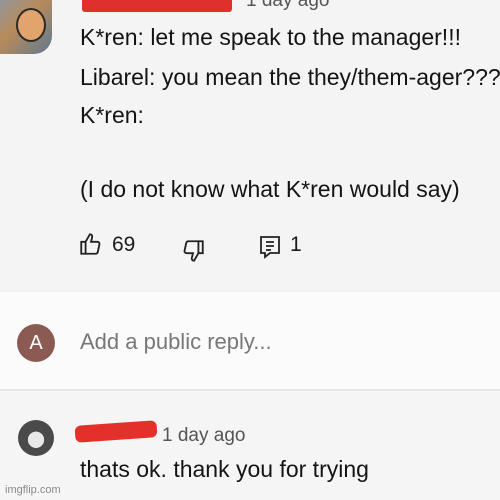 The width and height of the screenshot is (500, 500). I want to click on commenter-avatar, so click(26, 27).